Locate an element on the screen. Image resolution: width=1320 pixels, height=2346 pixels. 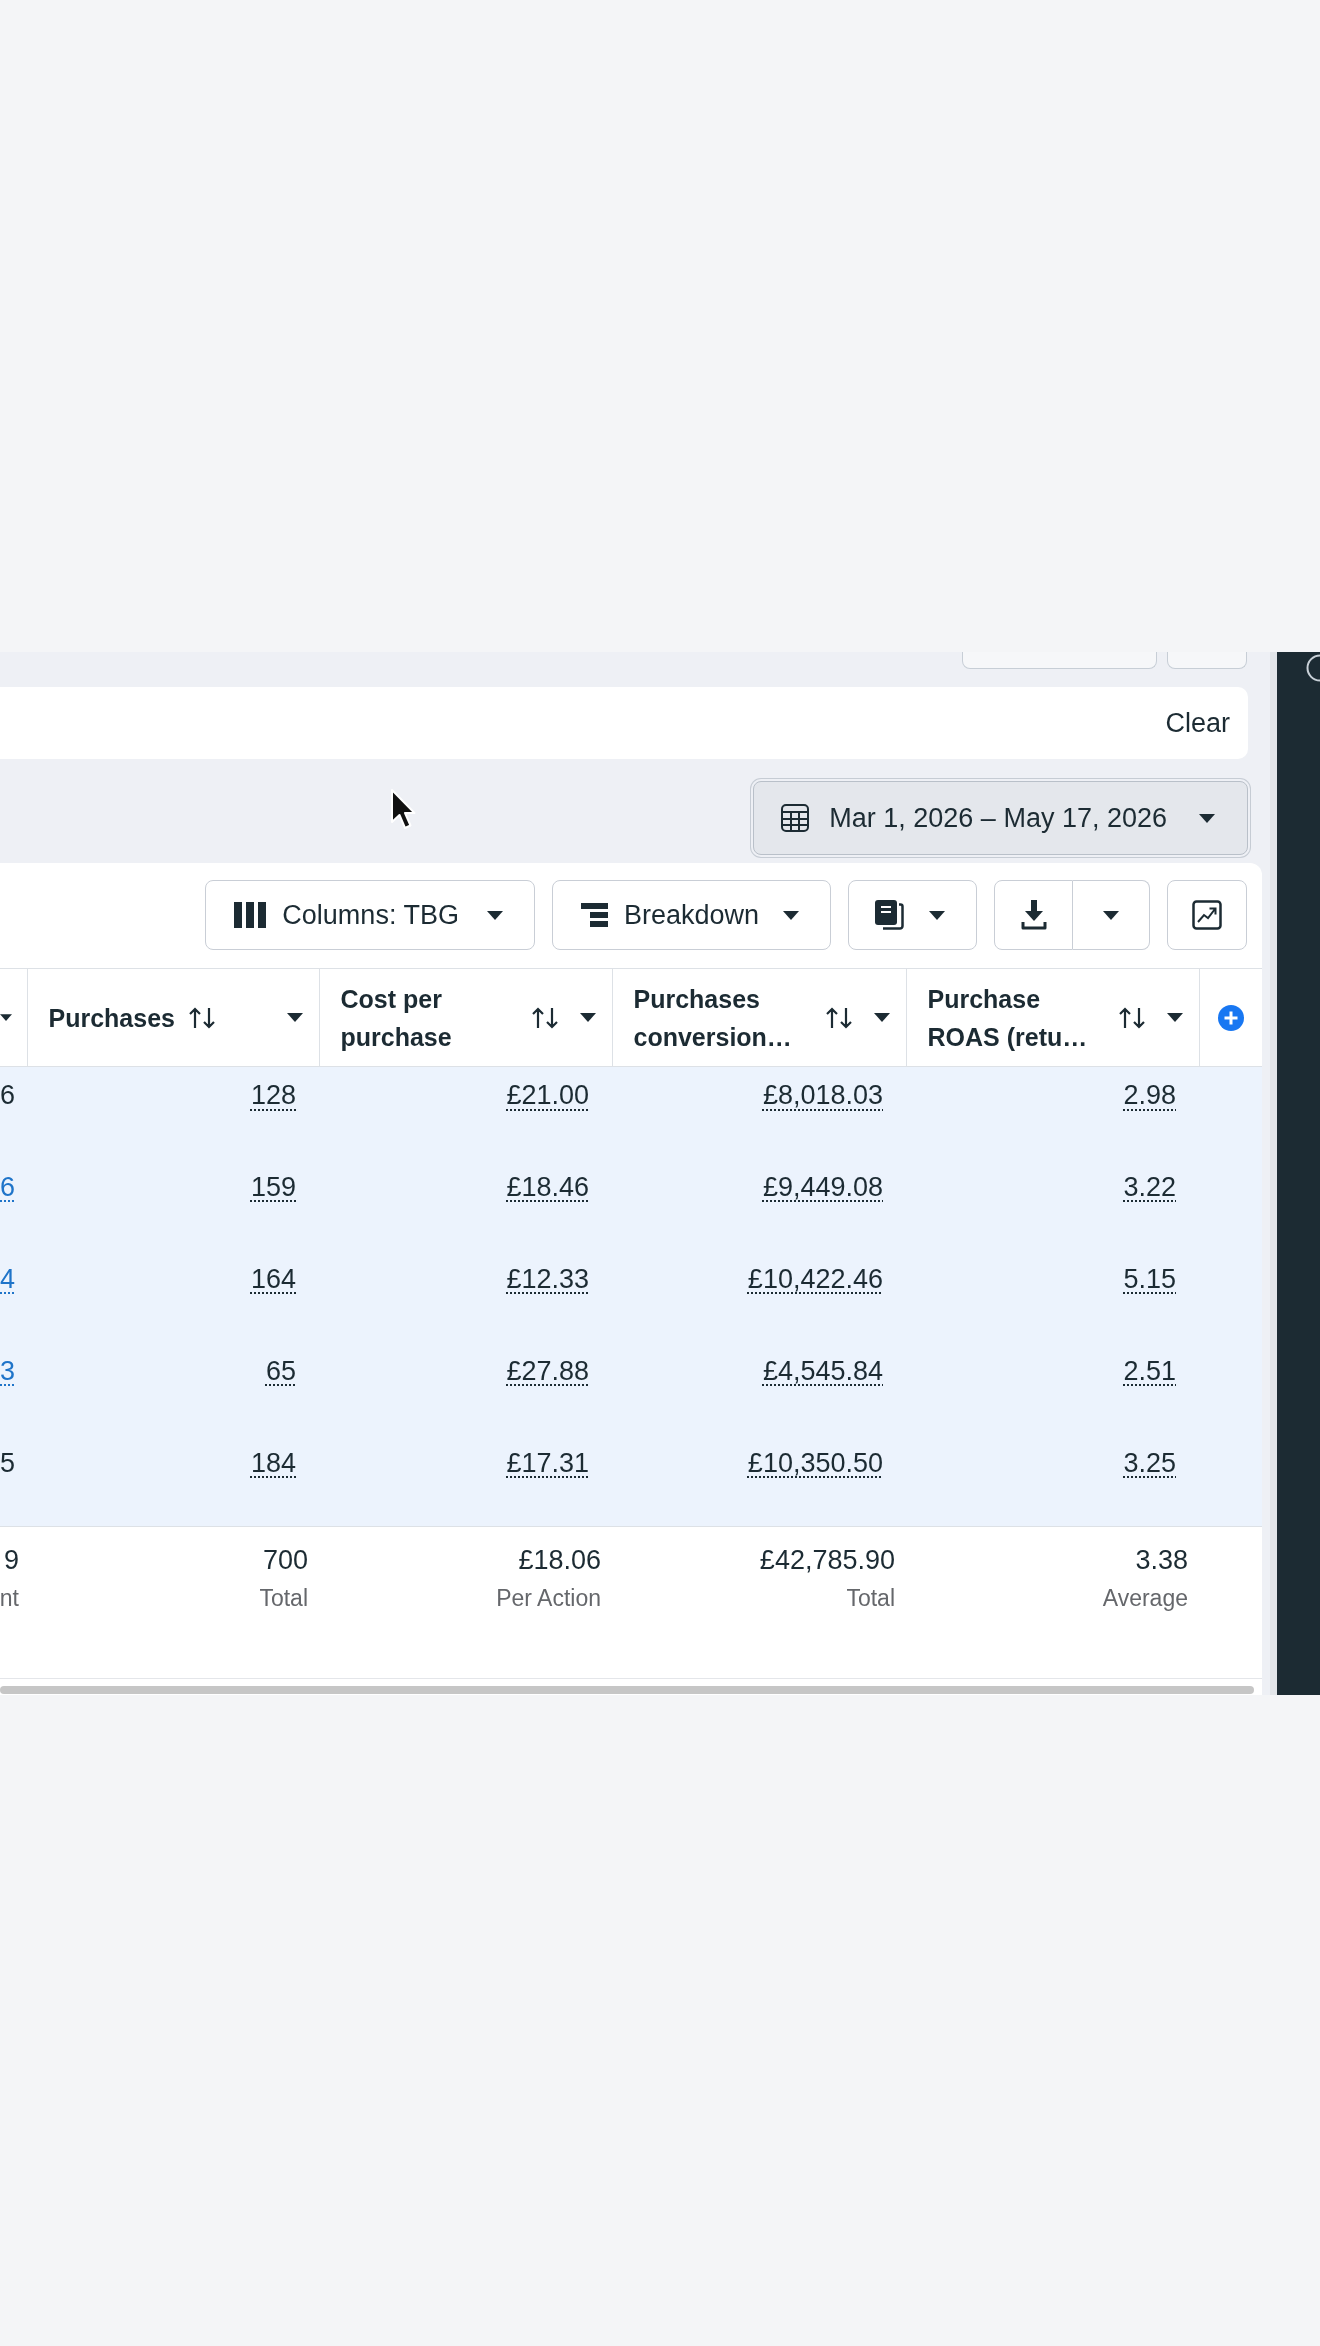
total-value: £18.06 is located at coordinates (559, 1560).